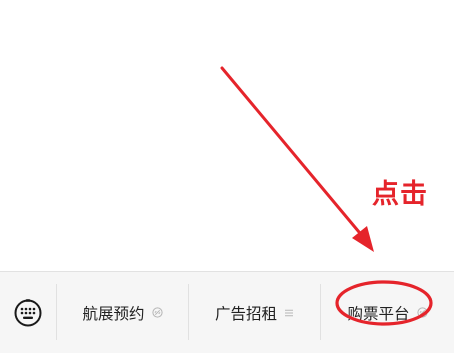  What do you see at coordinates (289, 313) in the screenshot?
I see `submenu-lines-icon` at bounding box center [289, 313].